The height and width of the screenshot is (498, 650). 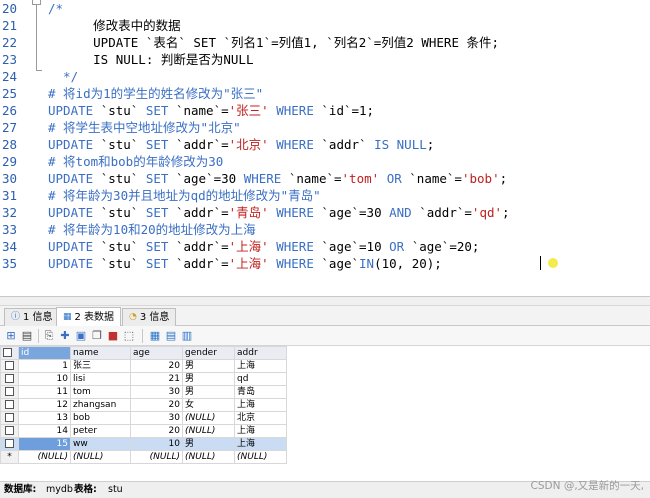 I want to click on table-row: * (NULL) (NULL) (NULL) (NULL) (NULL), so click(x=143, y=457).